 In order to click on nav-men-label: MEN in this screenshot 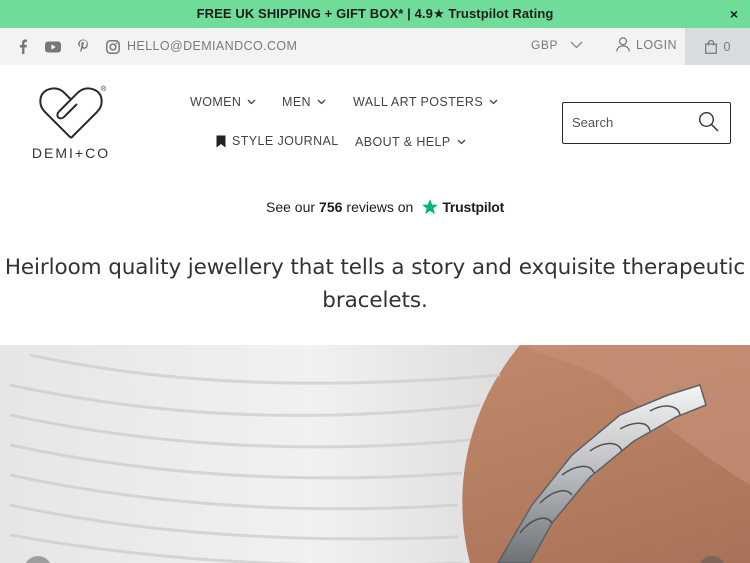, I will do `click(296, 102)`.